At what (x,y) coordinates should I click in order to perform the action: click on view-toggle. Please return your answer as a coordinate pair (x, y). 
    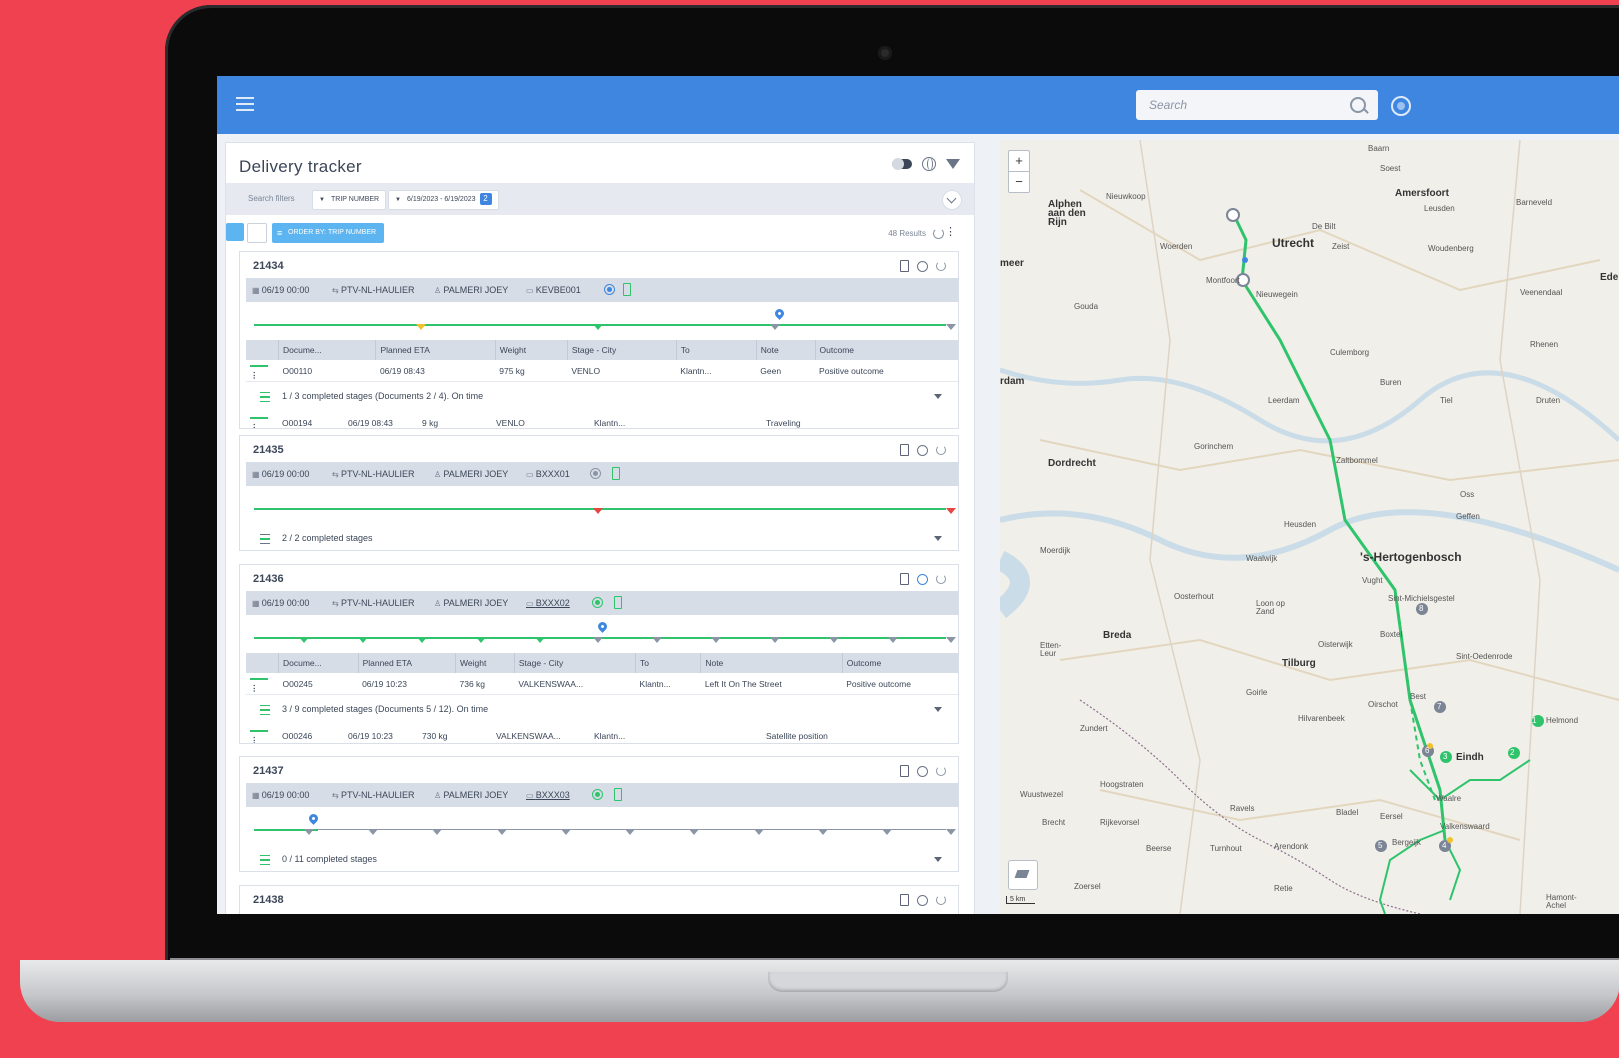
    Looking at the image, I should click on (902, 164).